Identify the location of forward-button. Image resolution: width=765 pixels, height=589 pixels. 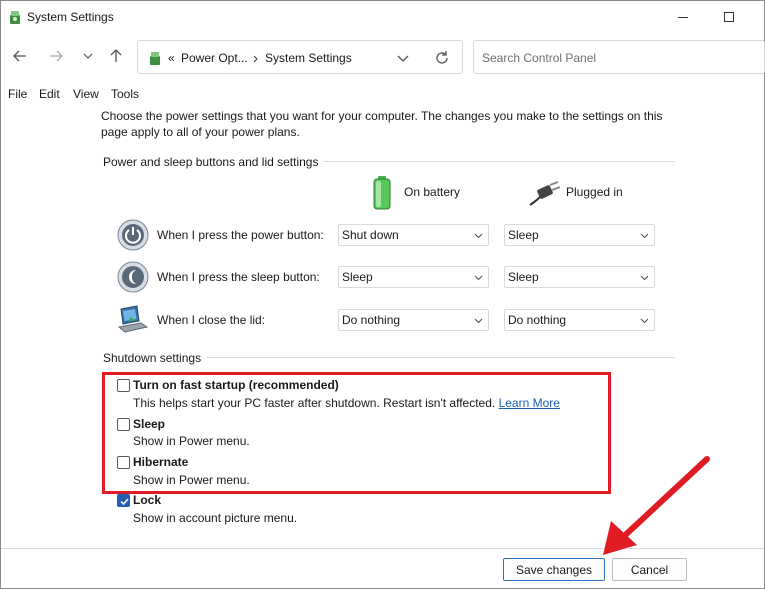
(56, 56).